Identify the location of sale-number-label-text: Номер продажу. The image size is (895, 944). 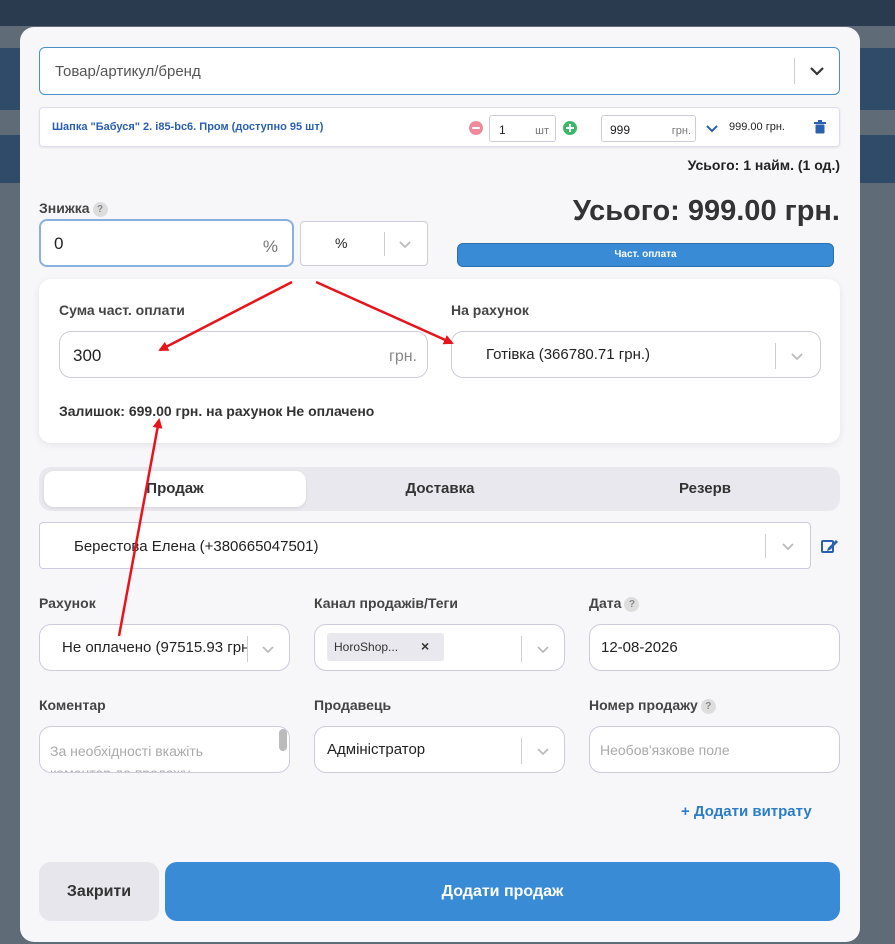
(643, 705).